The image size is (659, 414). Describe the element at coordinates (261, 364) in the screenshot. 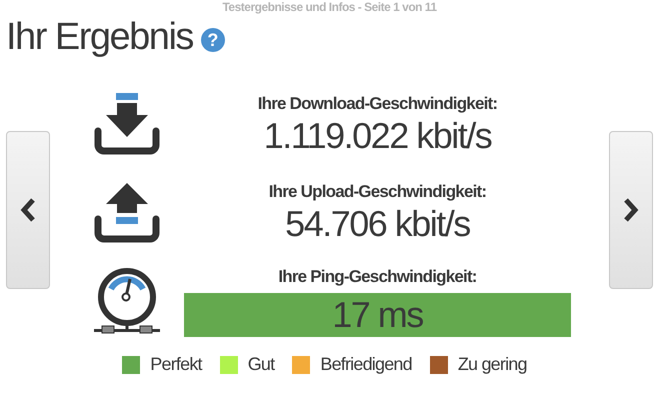

I see `legend-label: Gut` at that location.